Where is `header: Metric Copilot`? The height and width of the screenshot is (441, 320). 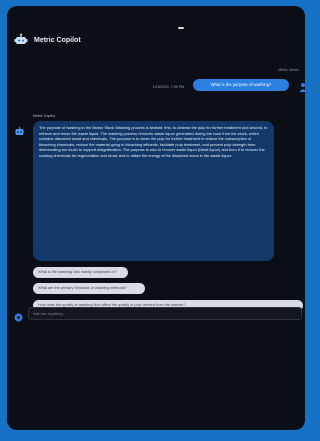
header: Metric Copilot is located at coordinates (47, 40).